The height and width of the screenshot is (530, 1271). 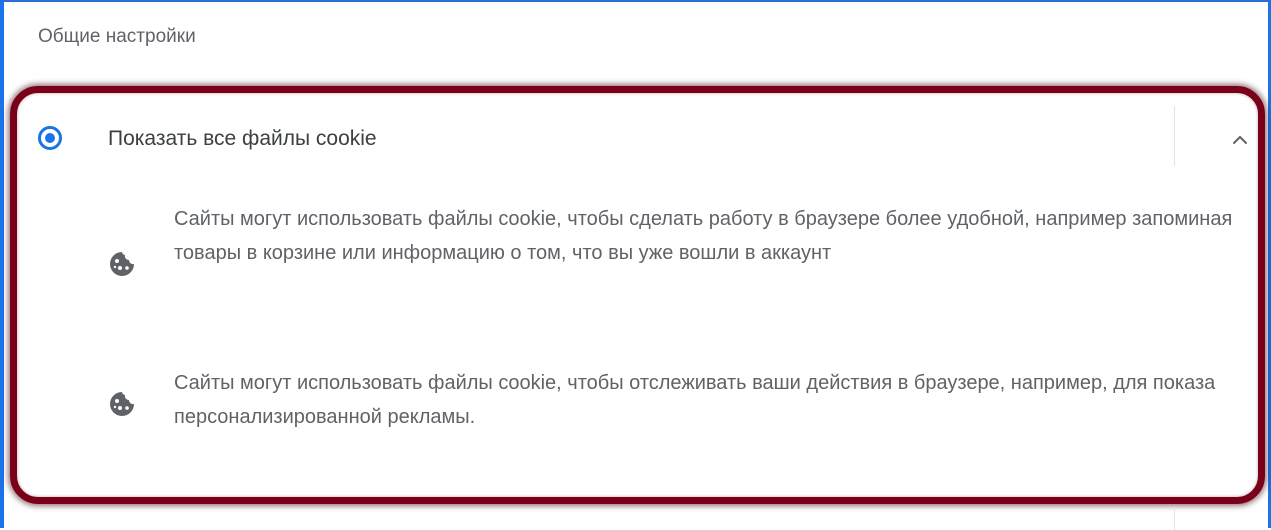 What do you see at coordinates (1174, 136) in the screenshot?
I see `row-divider` at bounding box center [1174, 136].